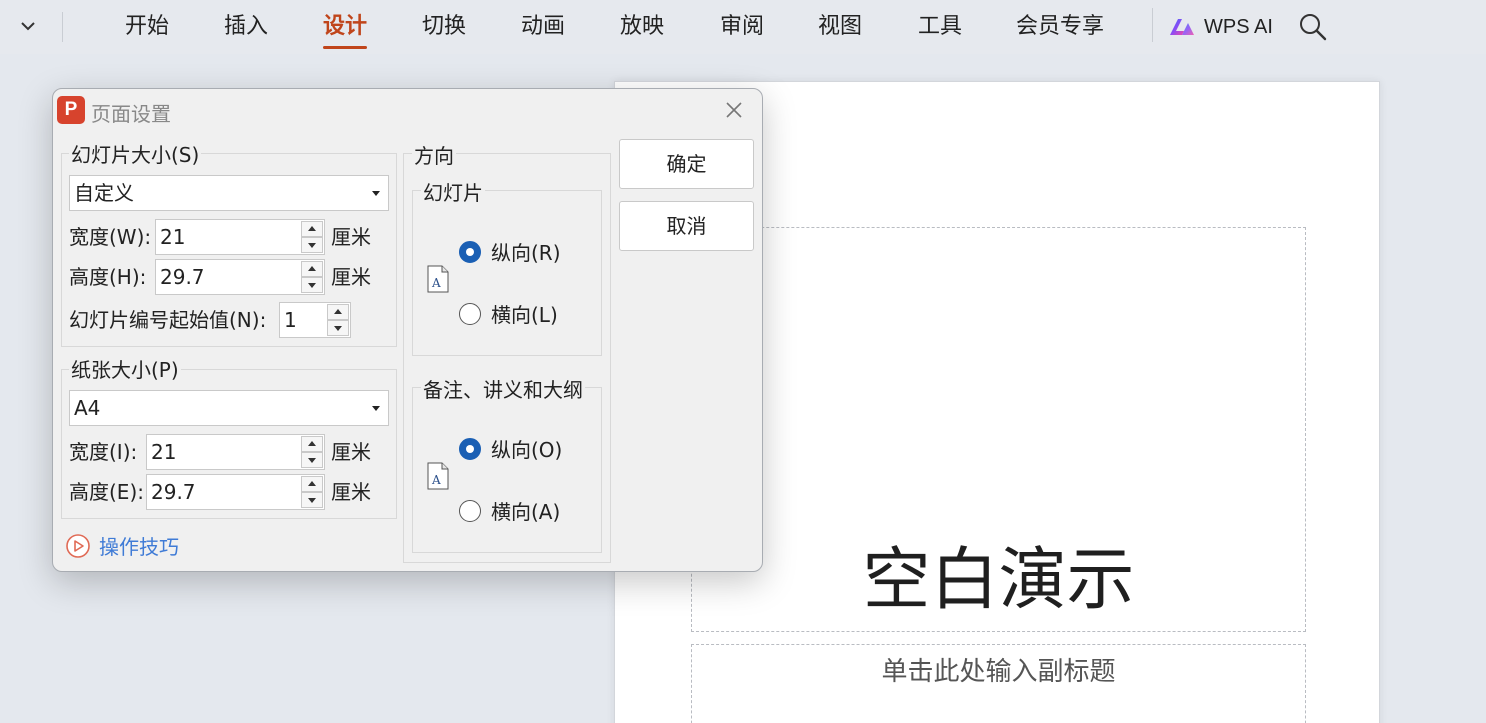  What do you see at coordinates (524, 315) in the screenshot?
I see `slides-landscape-label: 横向(L)` at bounding box center [524, 315].